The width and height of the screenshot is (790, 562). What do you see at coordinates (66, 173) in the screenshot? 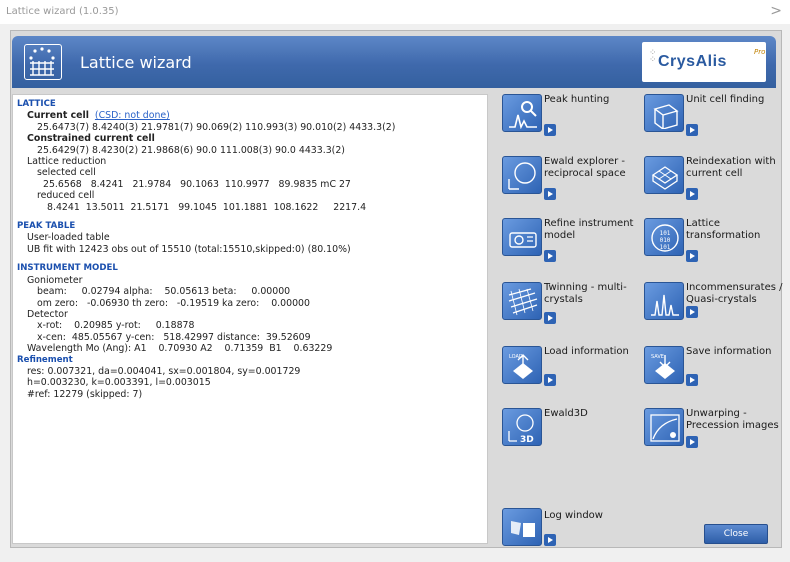
I see `selected-cell-label: selected cell` at bounding box center [66, 173].